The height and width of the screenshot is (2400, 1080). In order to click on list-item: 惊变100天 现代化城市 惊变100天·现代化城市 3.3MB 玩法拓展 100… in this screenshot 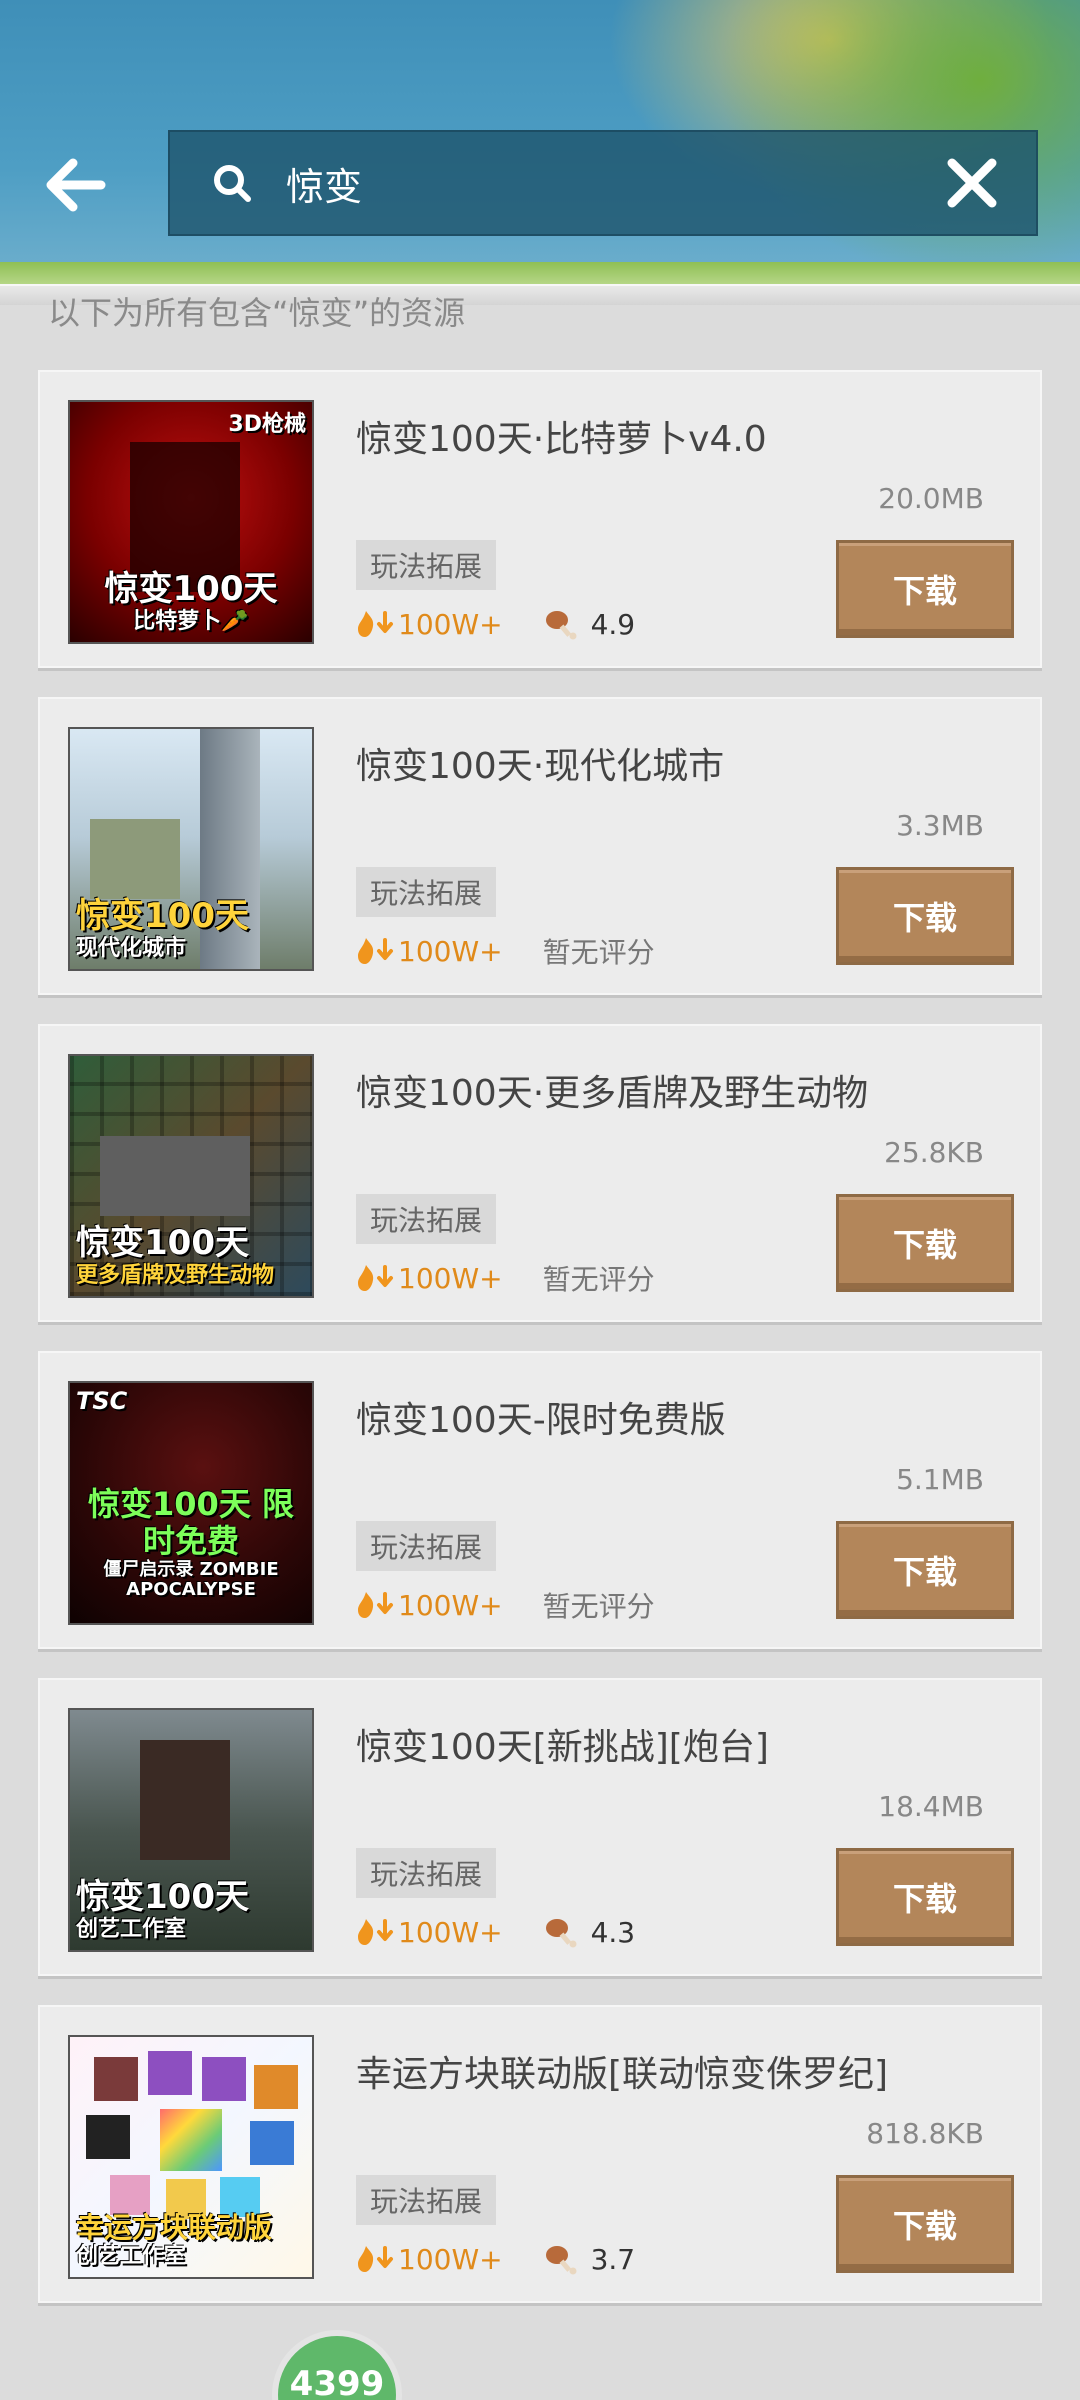, I will do `click(540, 846)`.